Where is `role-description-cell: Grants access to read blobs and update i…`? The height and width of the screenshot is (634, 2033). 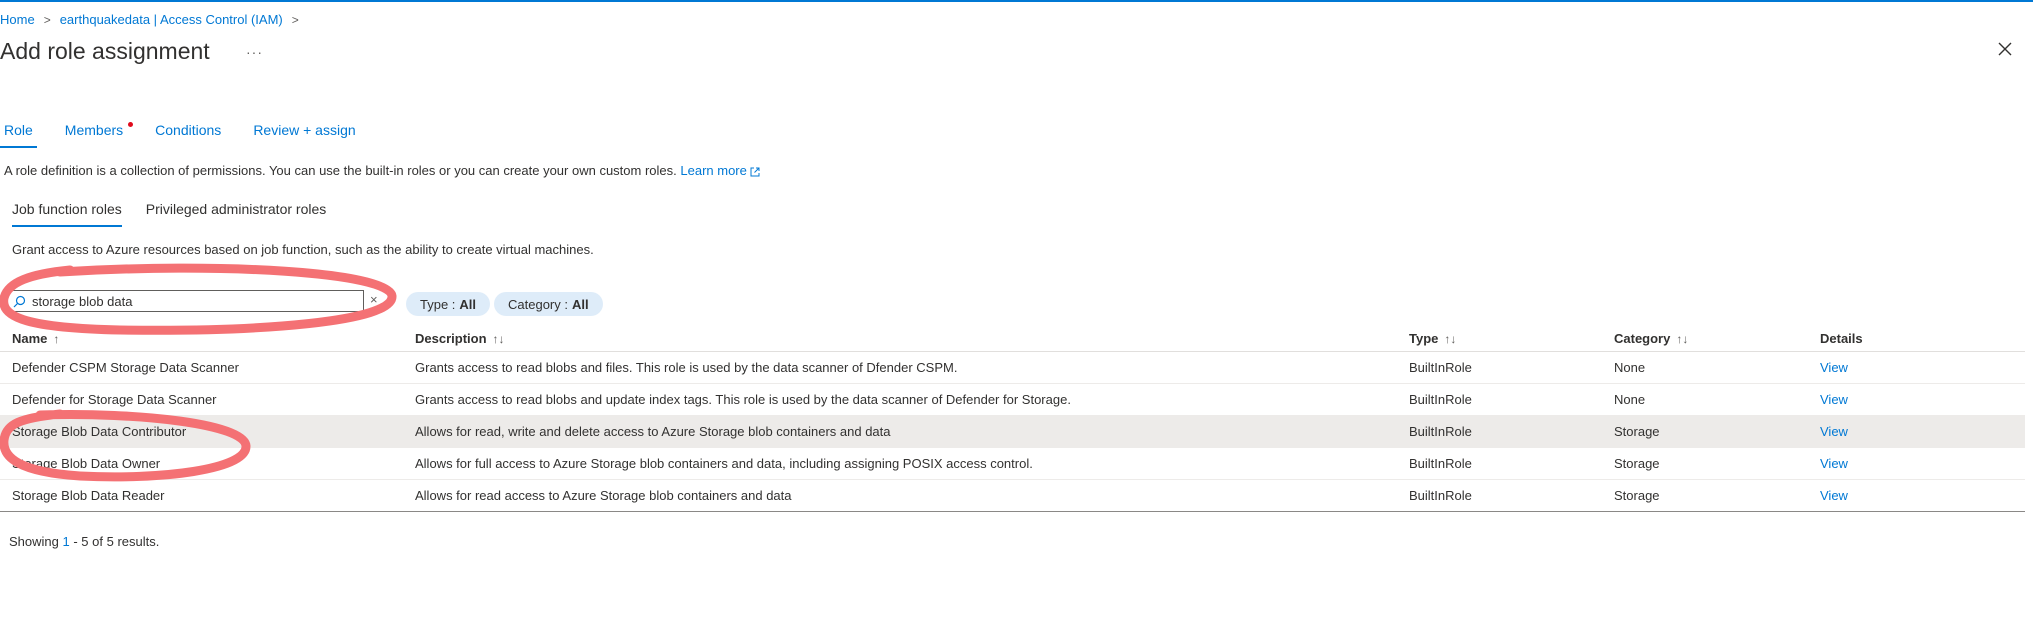 role-description-cell: Grants access to read blobs and update i… is located at coordinates (743, 399).